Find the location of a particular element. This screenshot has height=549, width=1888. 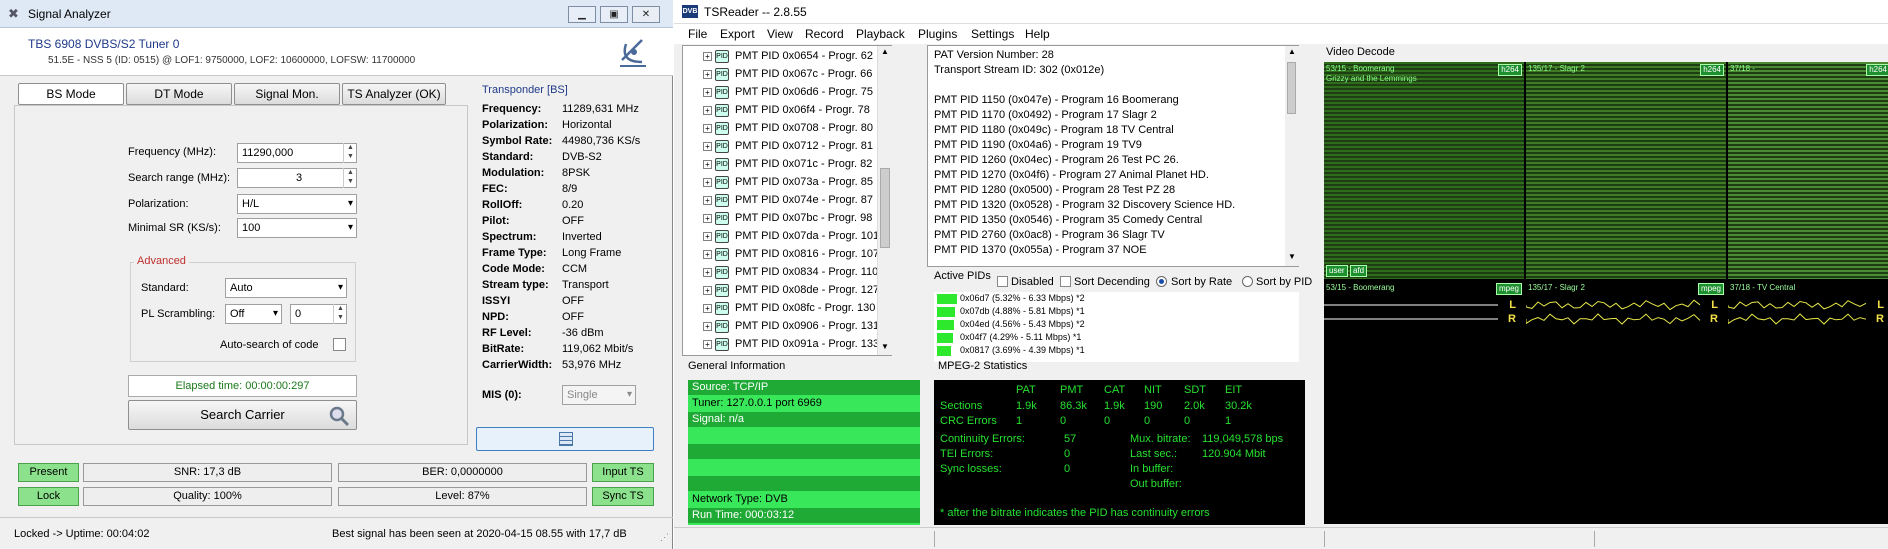

menu-view: View is located at coordinates (780, 34).